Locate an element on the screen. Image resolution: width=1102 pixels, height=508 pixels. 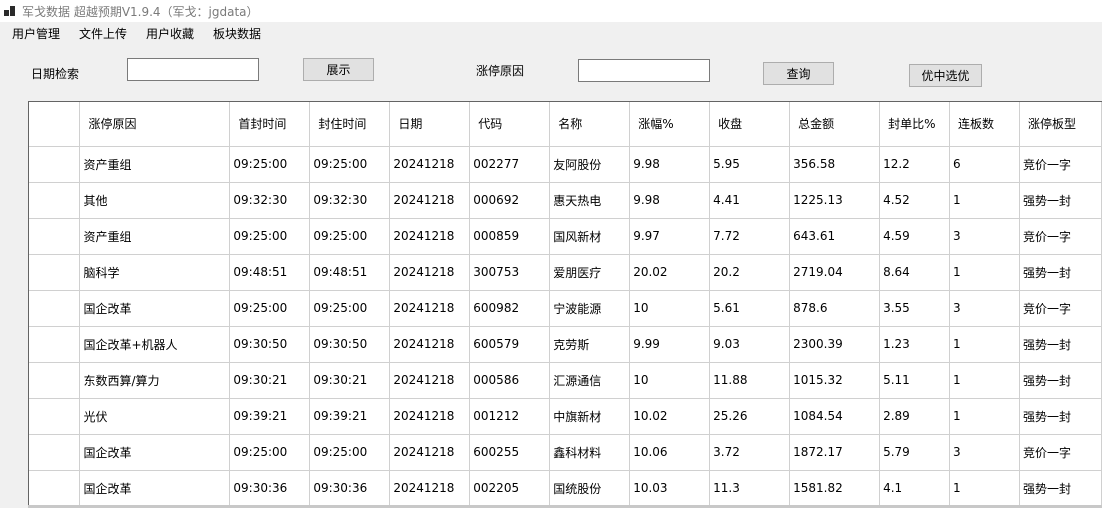
table-cell: 2719.04 is located at coordinates (835, 272).